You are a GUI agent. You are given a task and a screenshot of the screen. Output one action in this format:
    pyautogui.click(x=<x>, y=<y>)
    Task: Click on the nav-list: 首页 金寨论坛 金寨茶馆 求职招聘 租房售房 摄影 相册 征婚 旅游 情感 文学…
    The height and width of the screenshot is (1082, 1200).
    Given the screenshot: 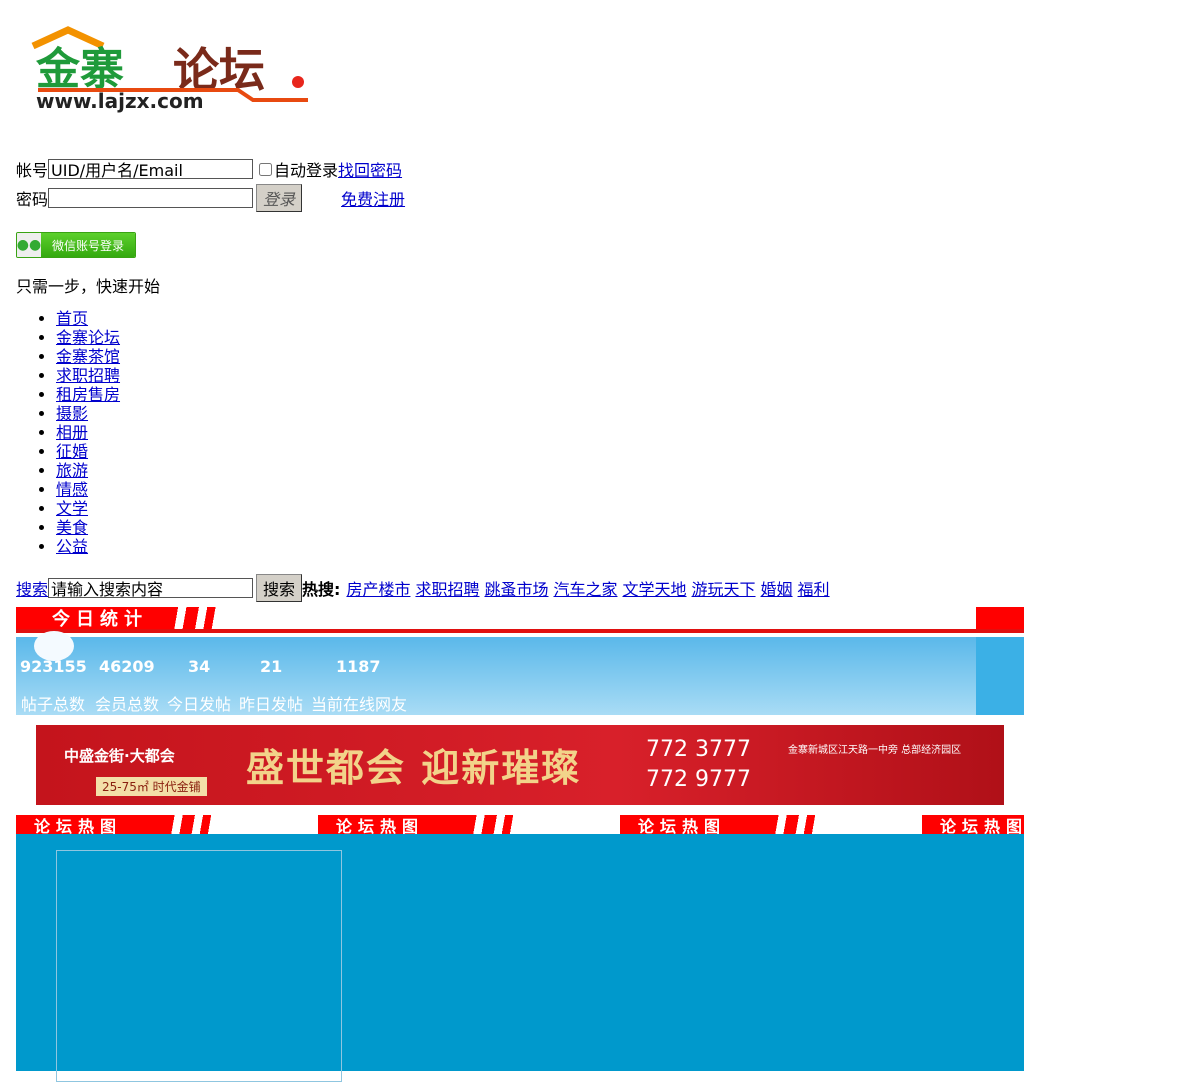 What is the action you would take?
    pyautogui.click(x=68, y=432)
    